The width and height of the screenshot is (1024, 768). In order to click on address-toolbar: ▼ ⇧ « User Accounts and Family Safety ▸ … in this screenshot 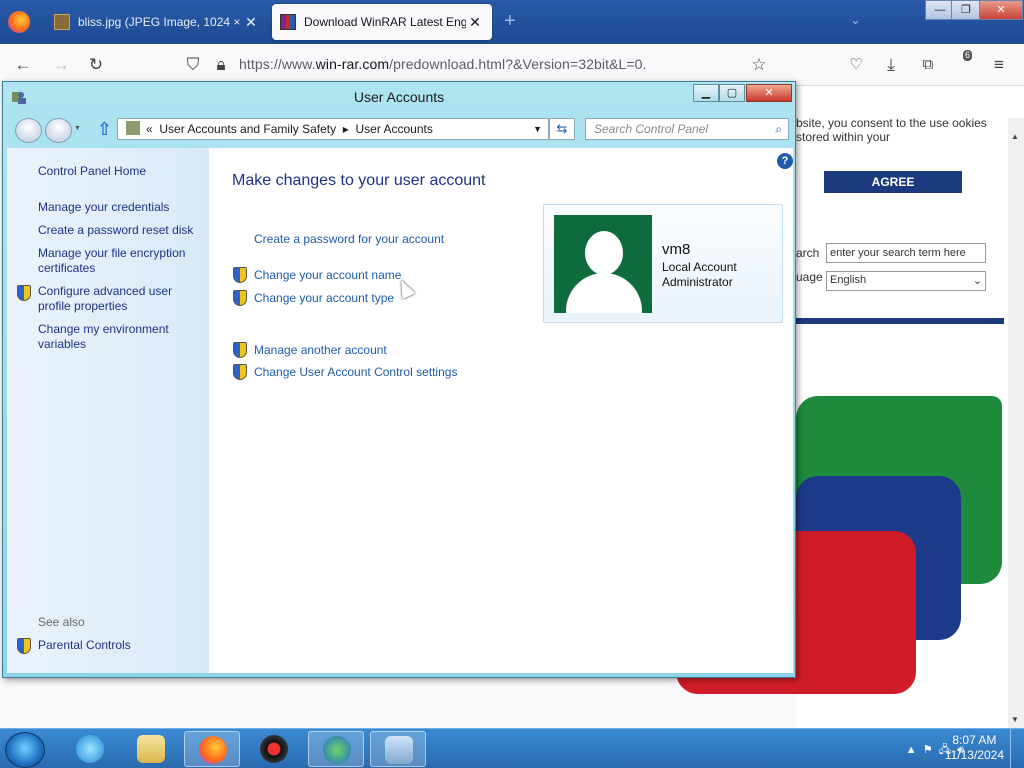, I will do `click(399, 130)`.